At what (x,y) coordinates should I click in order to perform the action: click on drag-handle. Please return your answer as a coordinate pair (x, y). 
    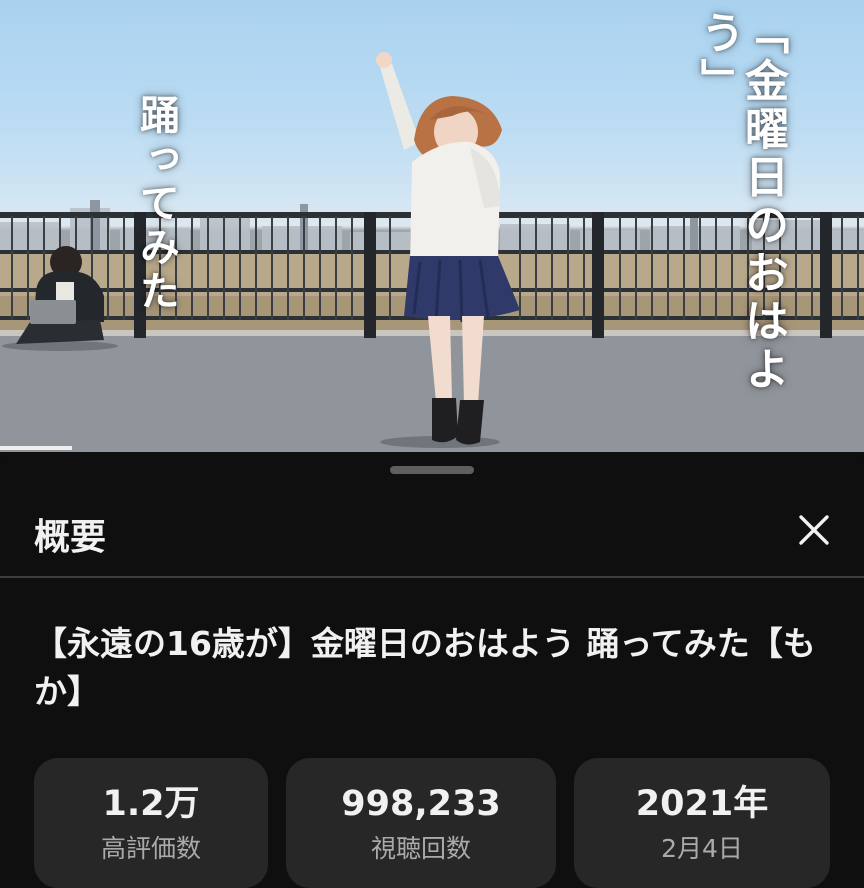
    Looking at the image, I should click on (432, 470).